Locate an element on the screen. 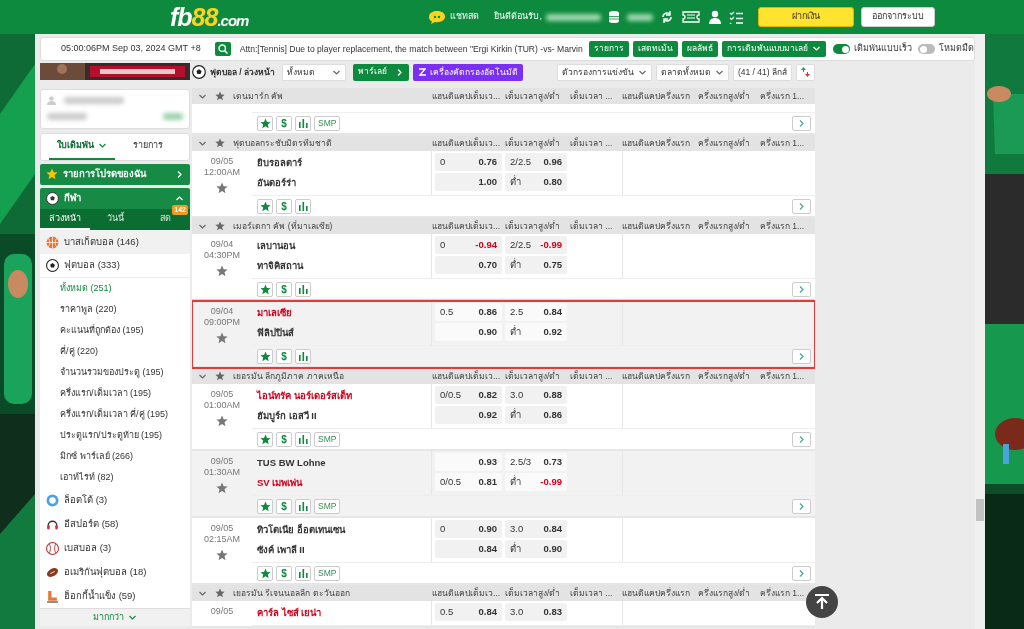  menu-button: ผลลัพธ์ is located at coordinates (700, 49).